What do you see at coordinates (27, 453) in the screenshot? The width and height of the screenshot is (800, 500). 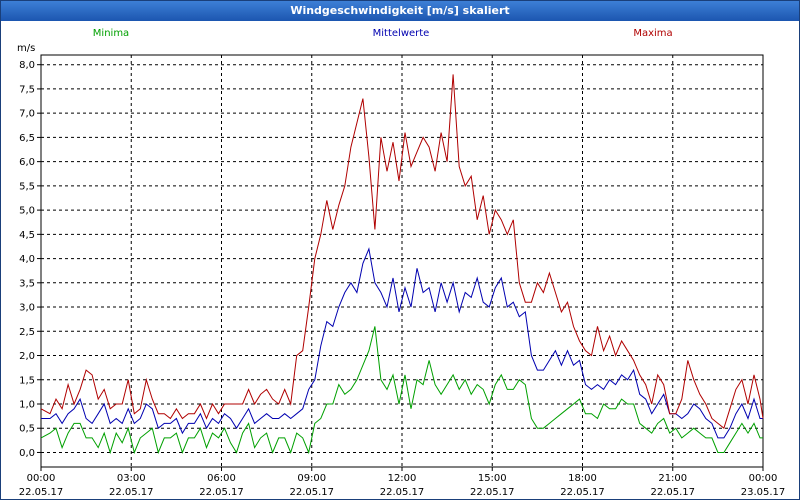 I see `y-tick-label: 0,0` at bounding box center [27, 453].